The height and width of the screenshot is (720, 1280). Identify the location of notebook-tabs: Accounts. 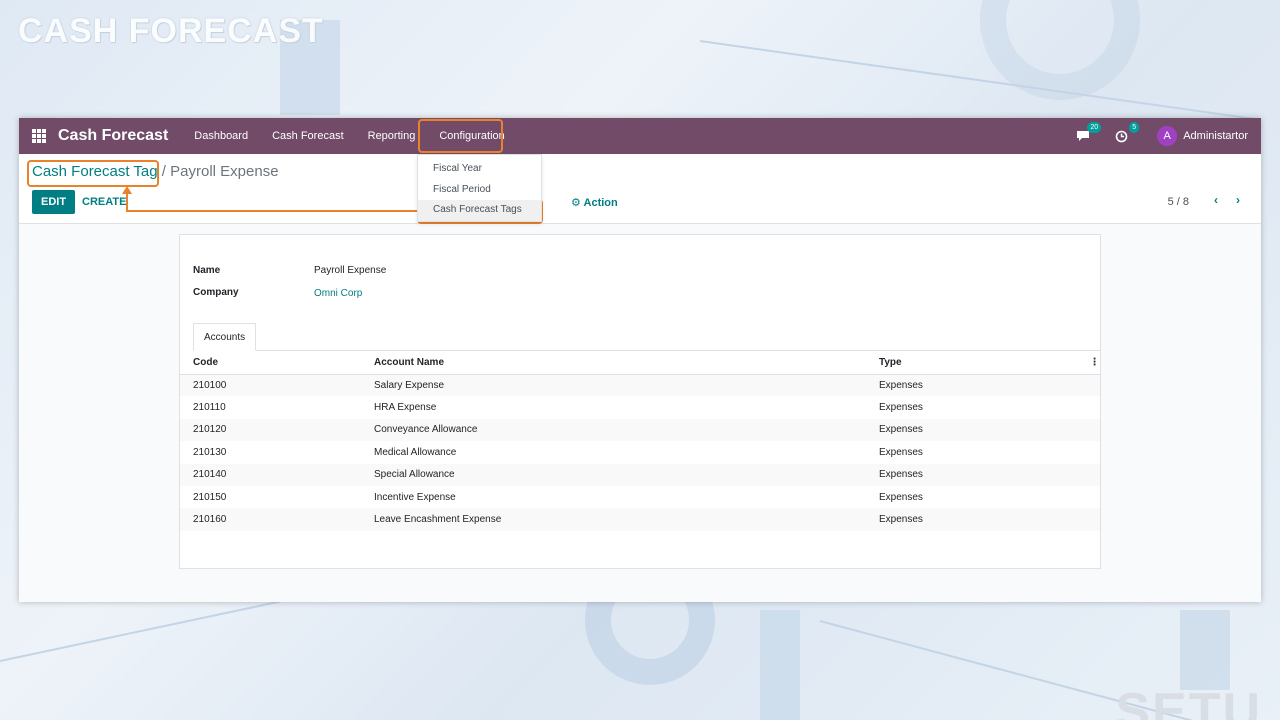
(646, 337).